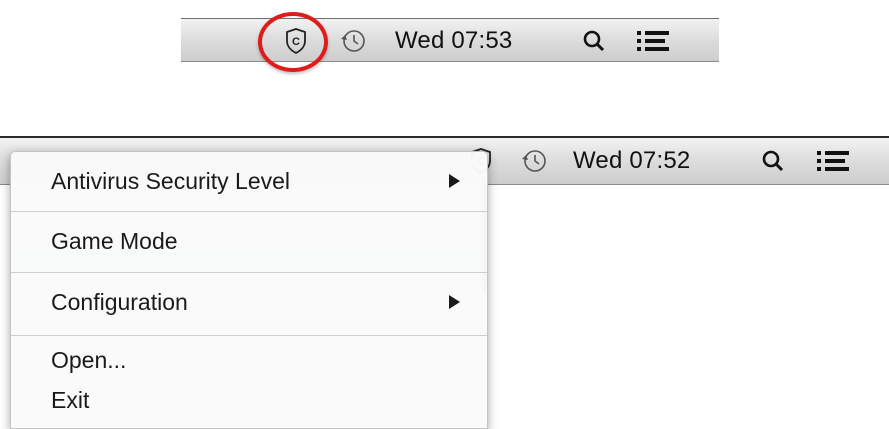  Describe the element at coordinates (70, 399) in the screenshot. I see `menu-item-label: Exit` at that location.